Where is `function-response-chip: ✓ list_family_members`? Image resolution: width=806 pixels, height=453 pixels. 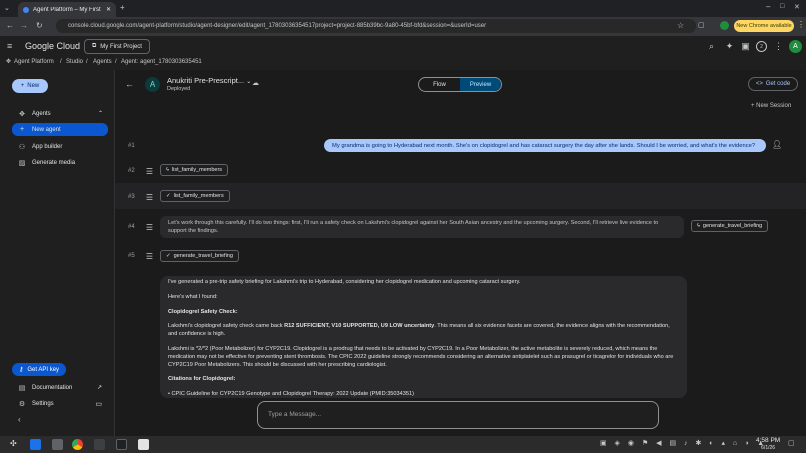 function-response-chip: ✓ list_family_members is located at coordinates (195, 196).